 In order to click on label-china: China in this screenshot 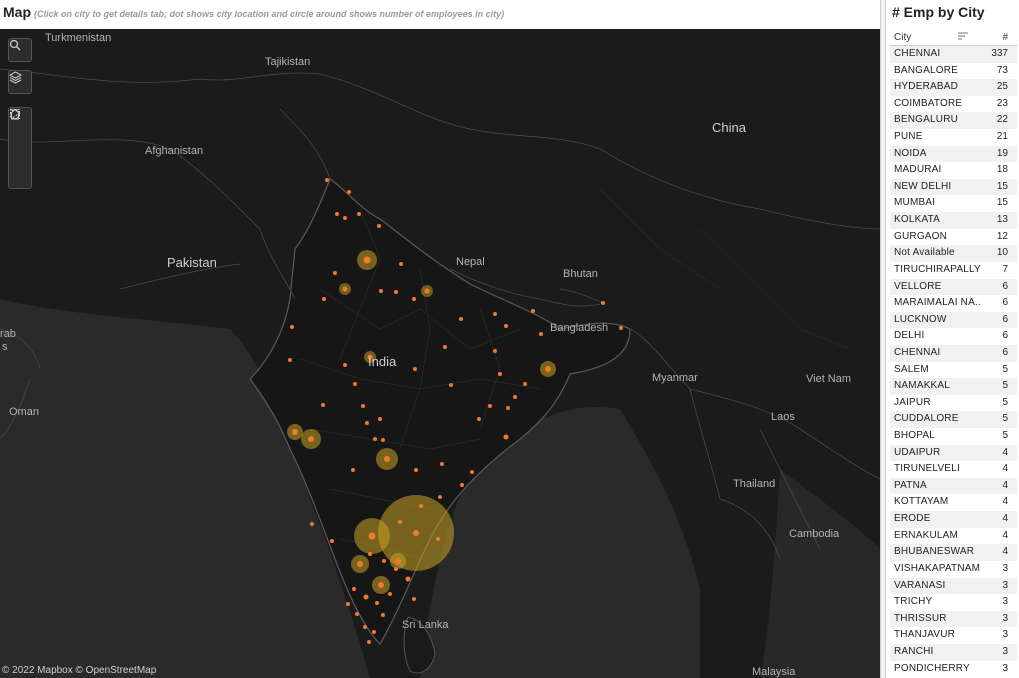, I will do `click(729, 127)`.